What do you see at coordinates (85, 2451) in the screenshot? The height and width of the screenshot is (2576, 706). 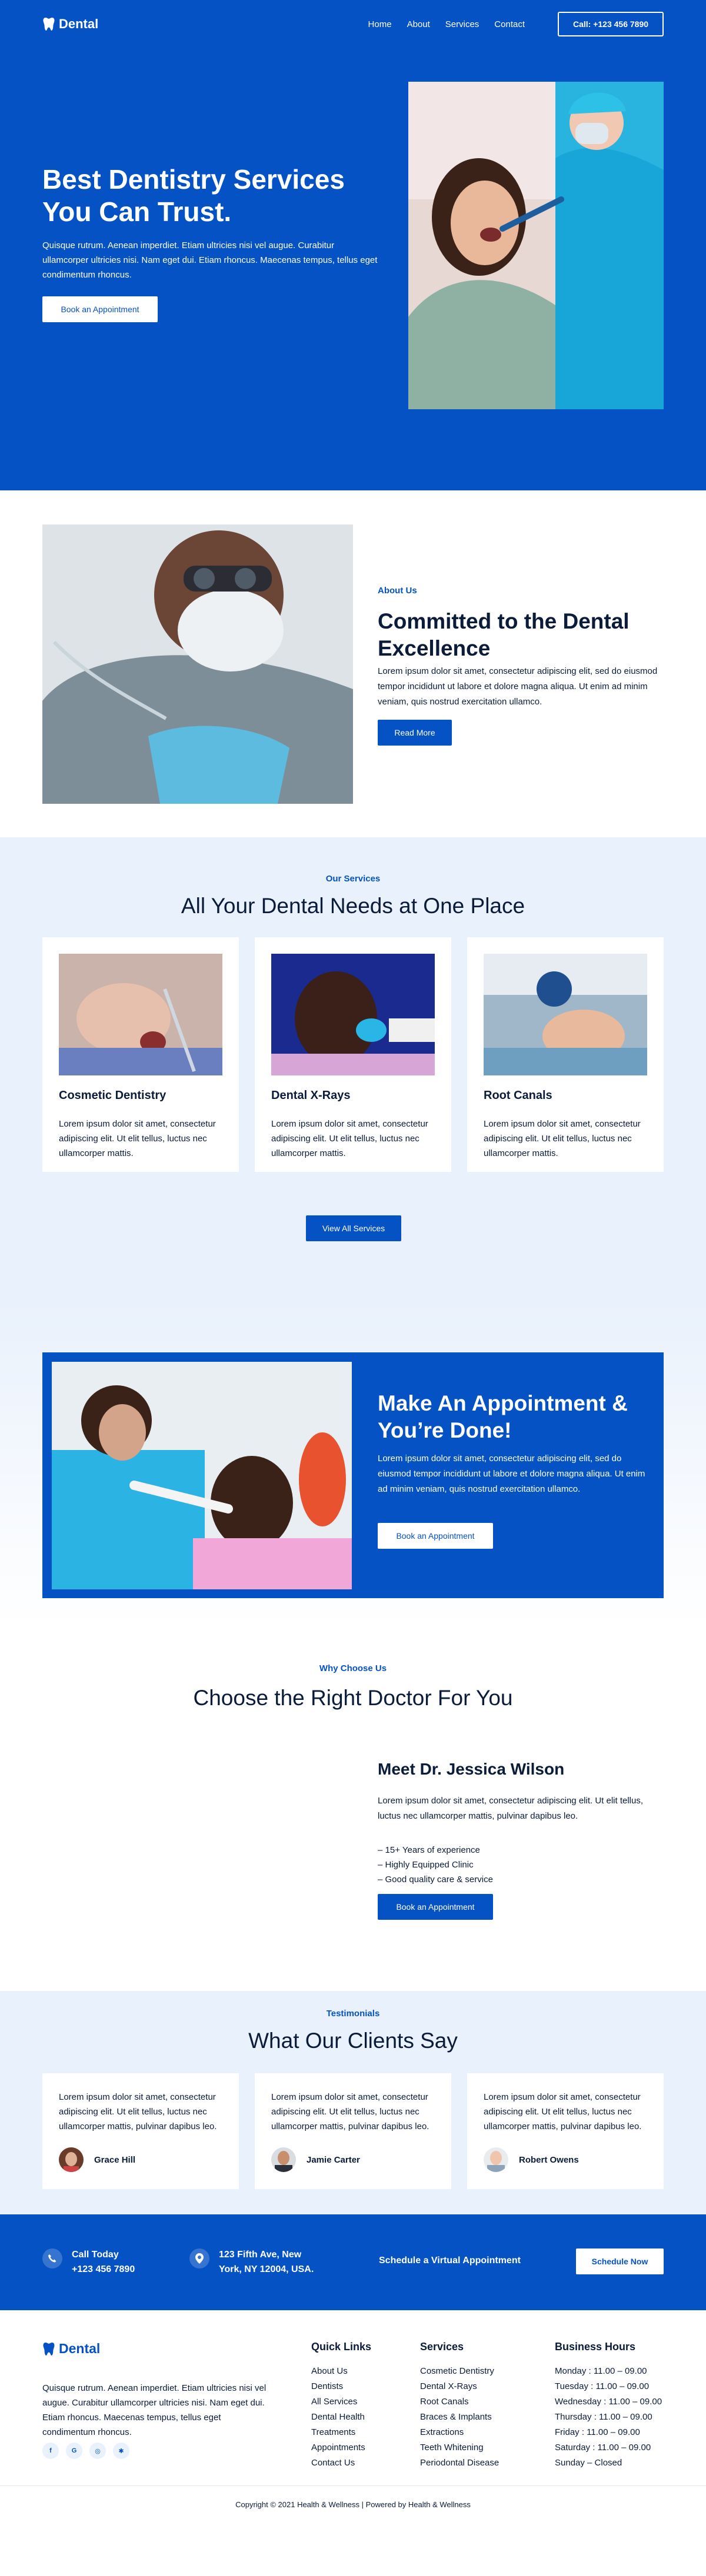 I see `social-links: f G ◎ ✱` at bounding box center [85, 2451].